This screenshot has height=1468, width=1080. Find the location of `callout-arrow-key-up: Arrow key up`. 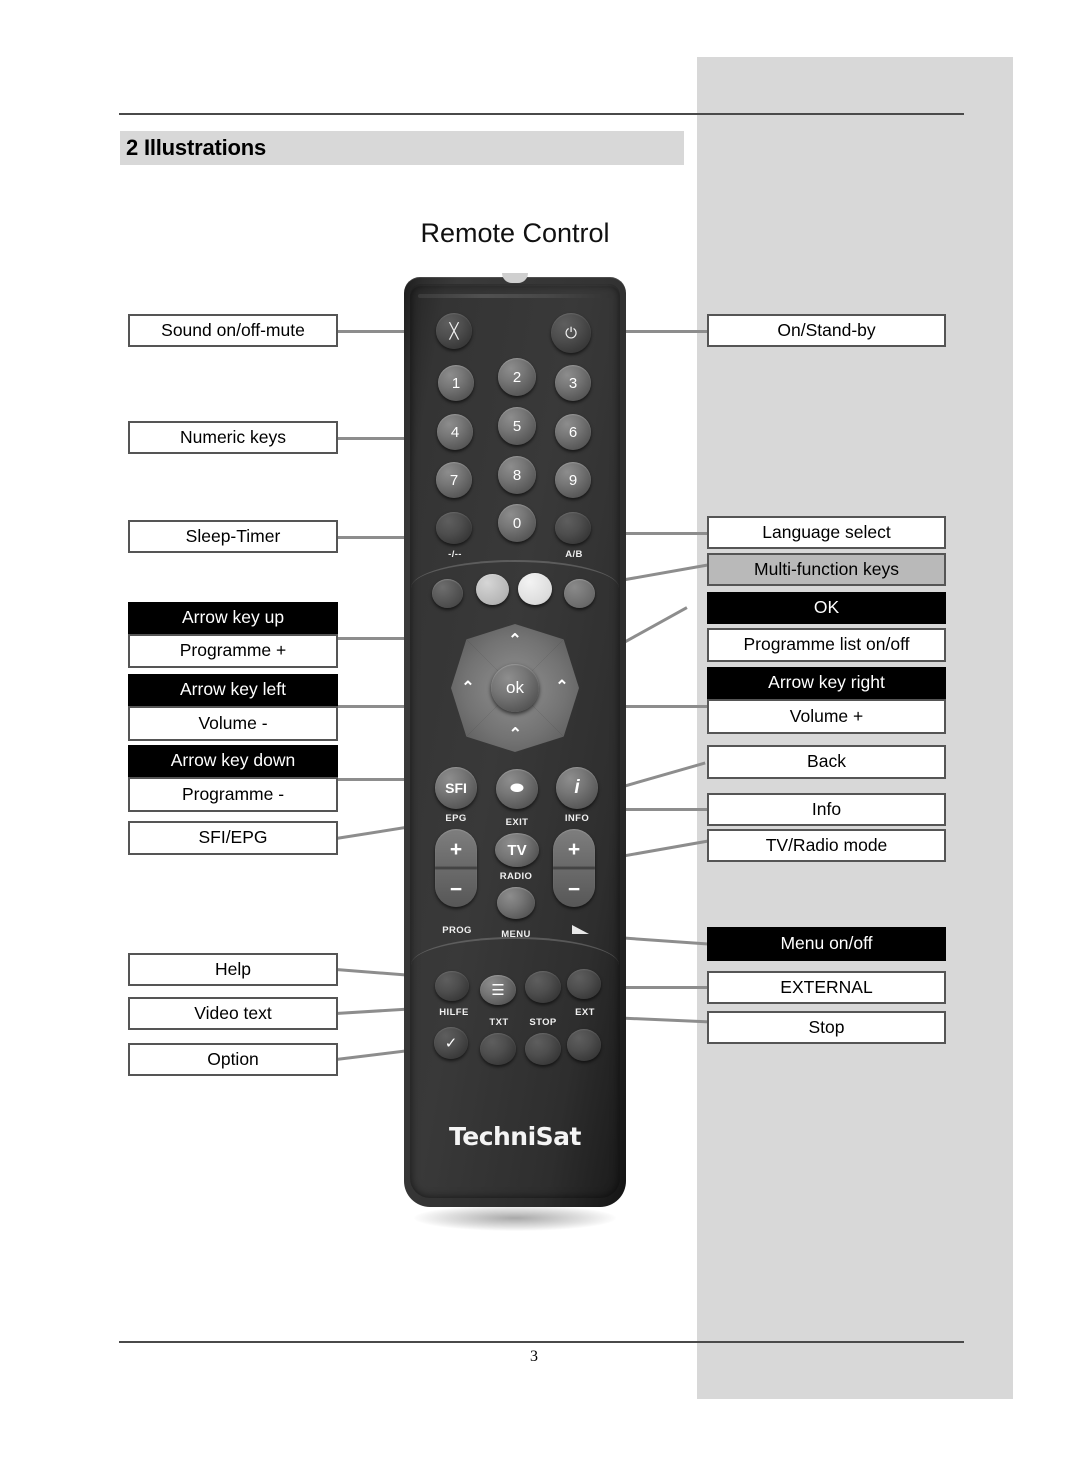

callout-arrow-key-up: Arrow key up is located at coordinates (233, 618).